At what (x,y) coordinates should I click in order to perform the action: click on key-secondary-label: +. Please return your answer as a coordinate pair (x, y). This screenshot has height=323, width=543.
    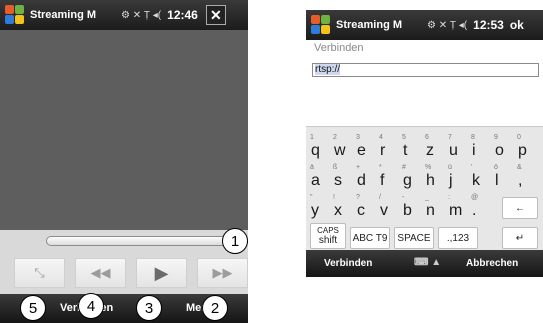
    Looking at the image, I should click on (358, 167).